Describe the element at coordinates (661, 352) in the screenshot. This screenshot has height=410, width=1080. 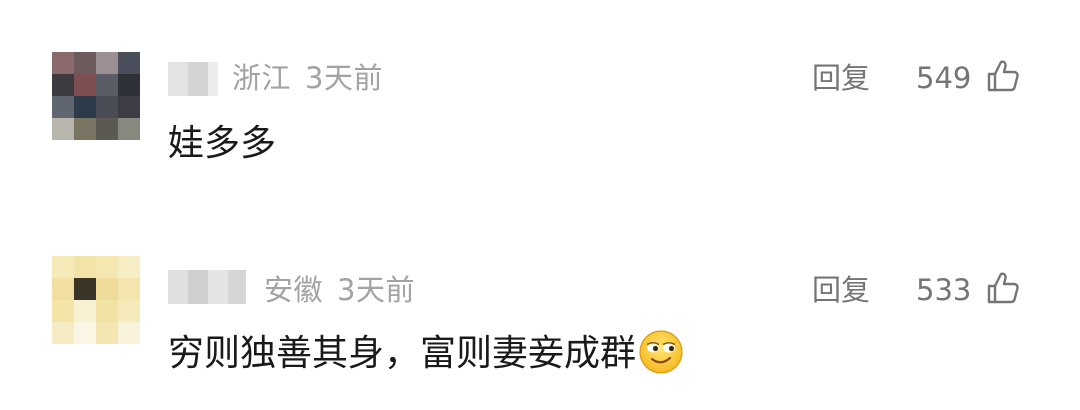
I see `smug-smile-emoji` at that location.